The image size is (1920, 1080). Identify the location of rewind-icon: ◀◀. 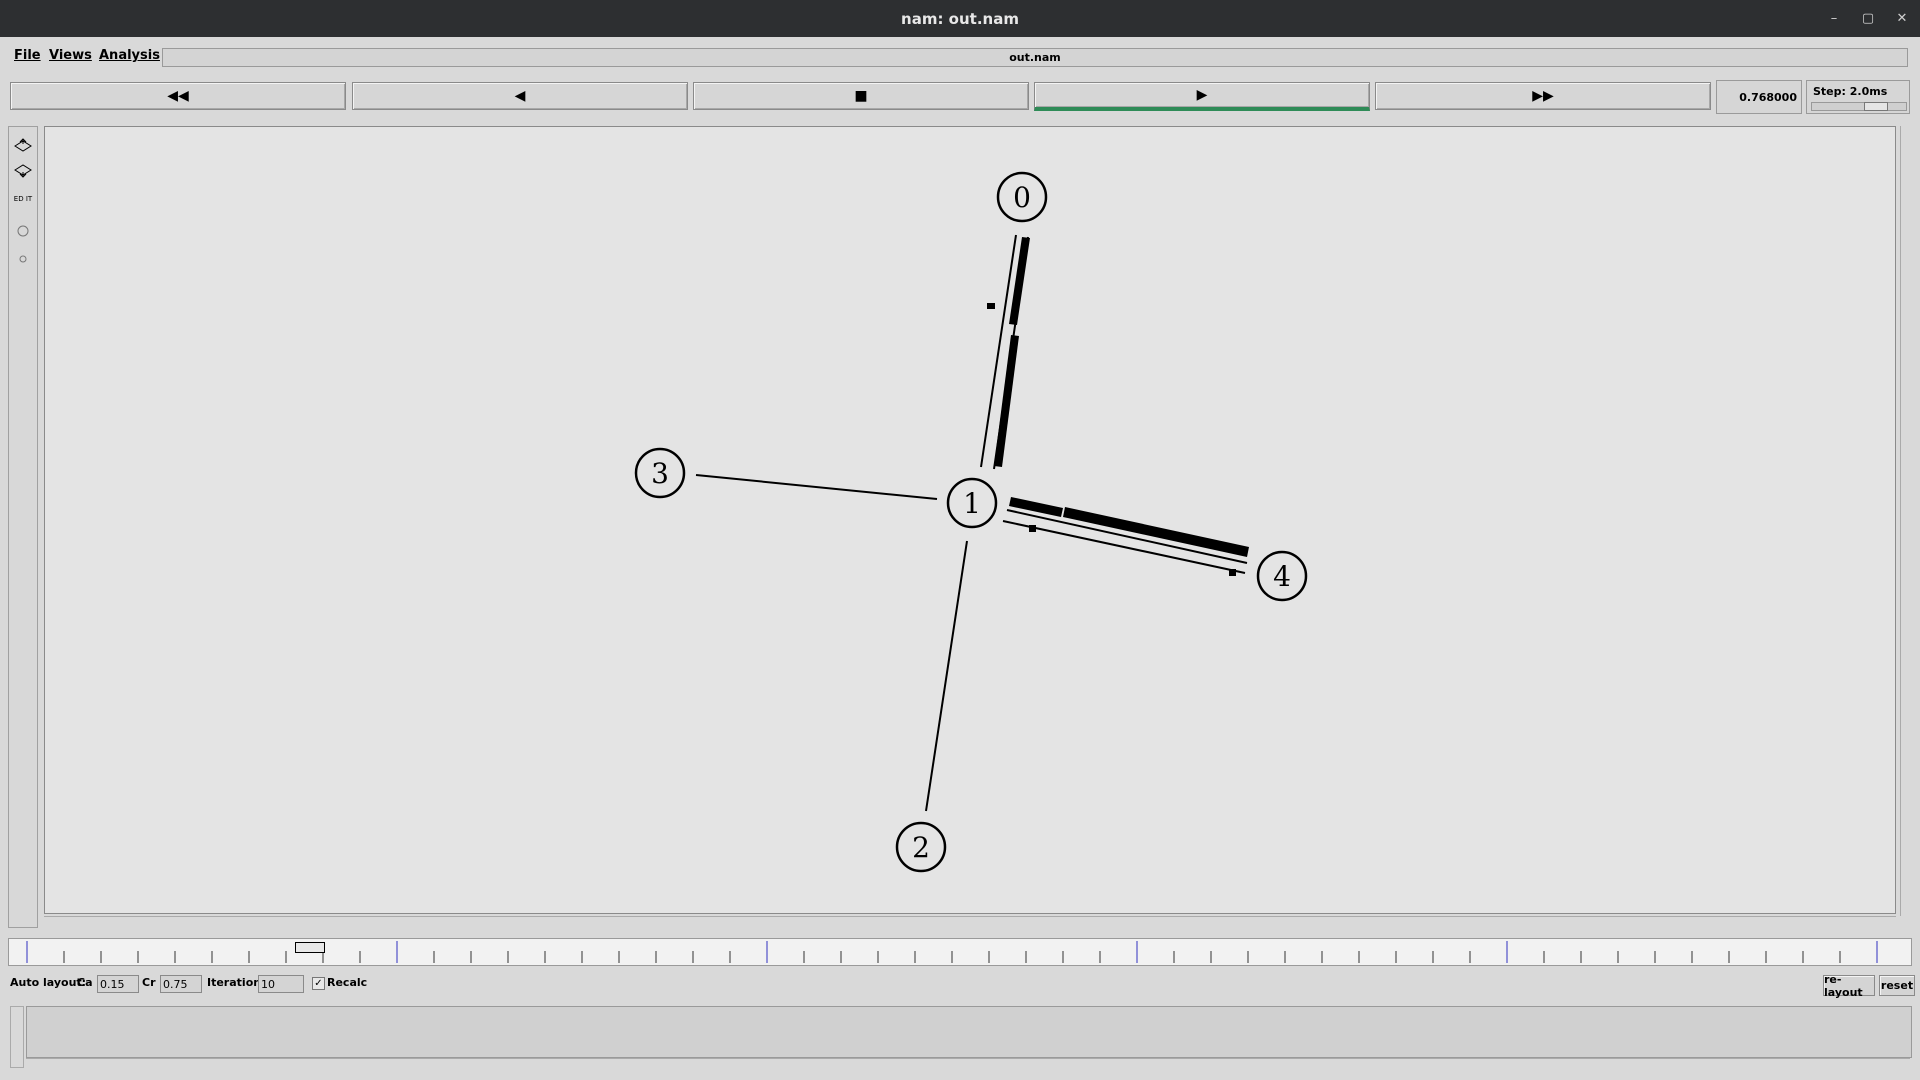
(178, 96).